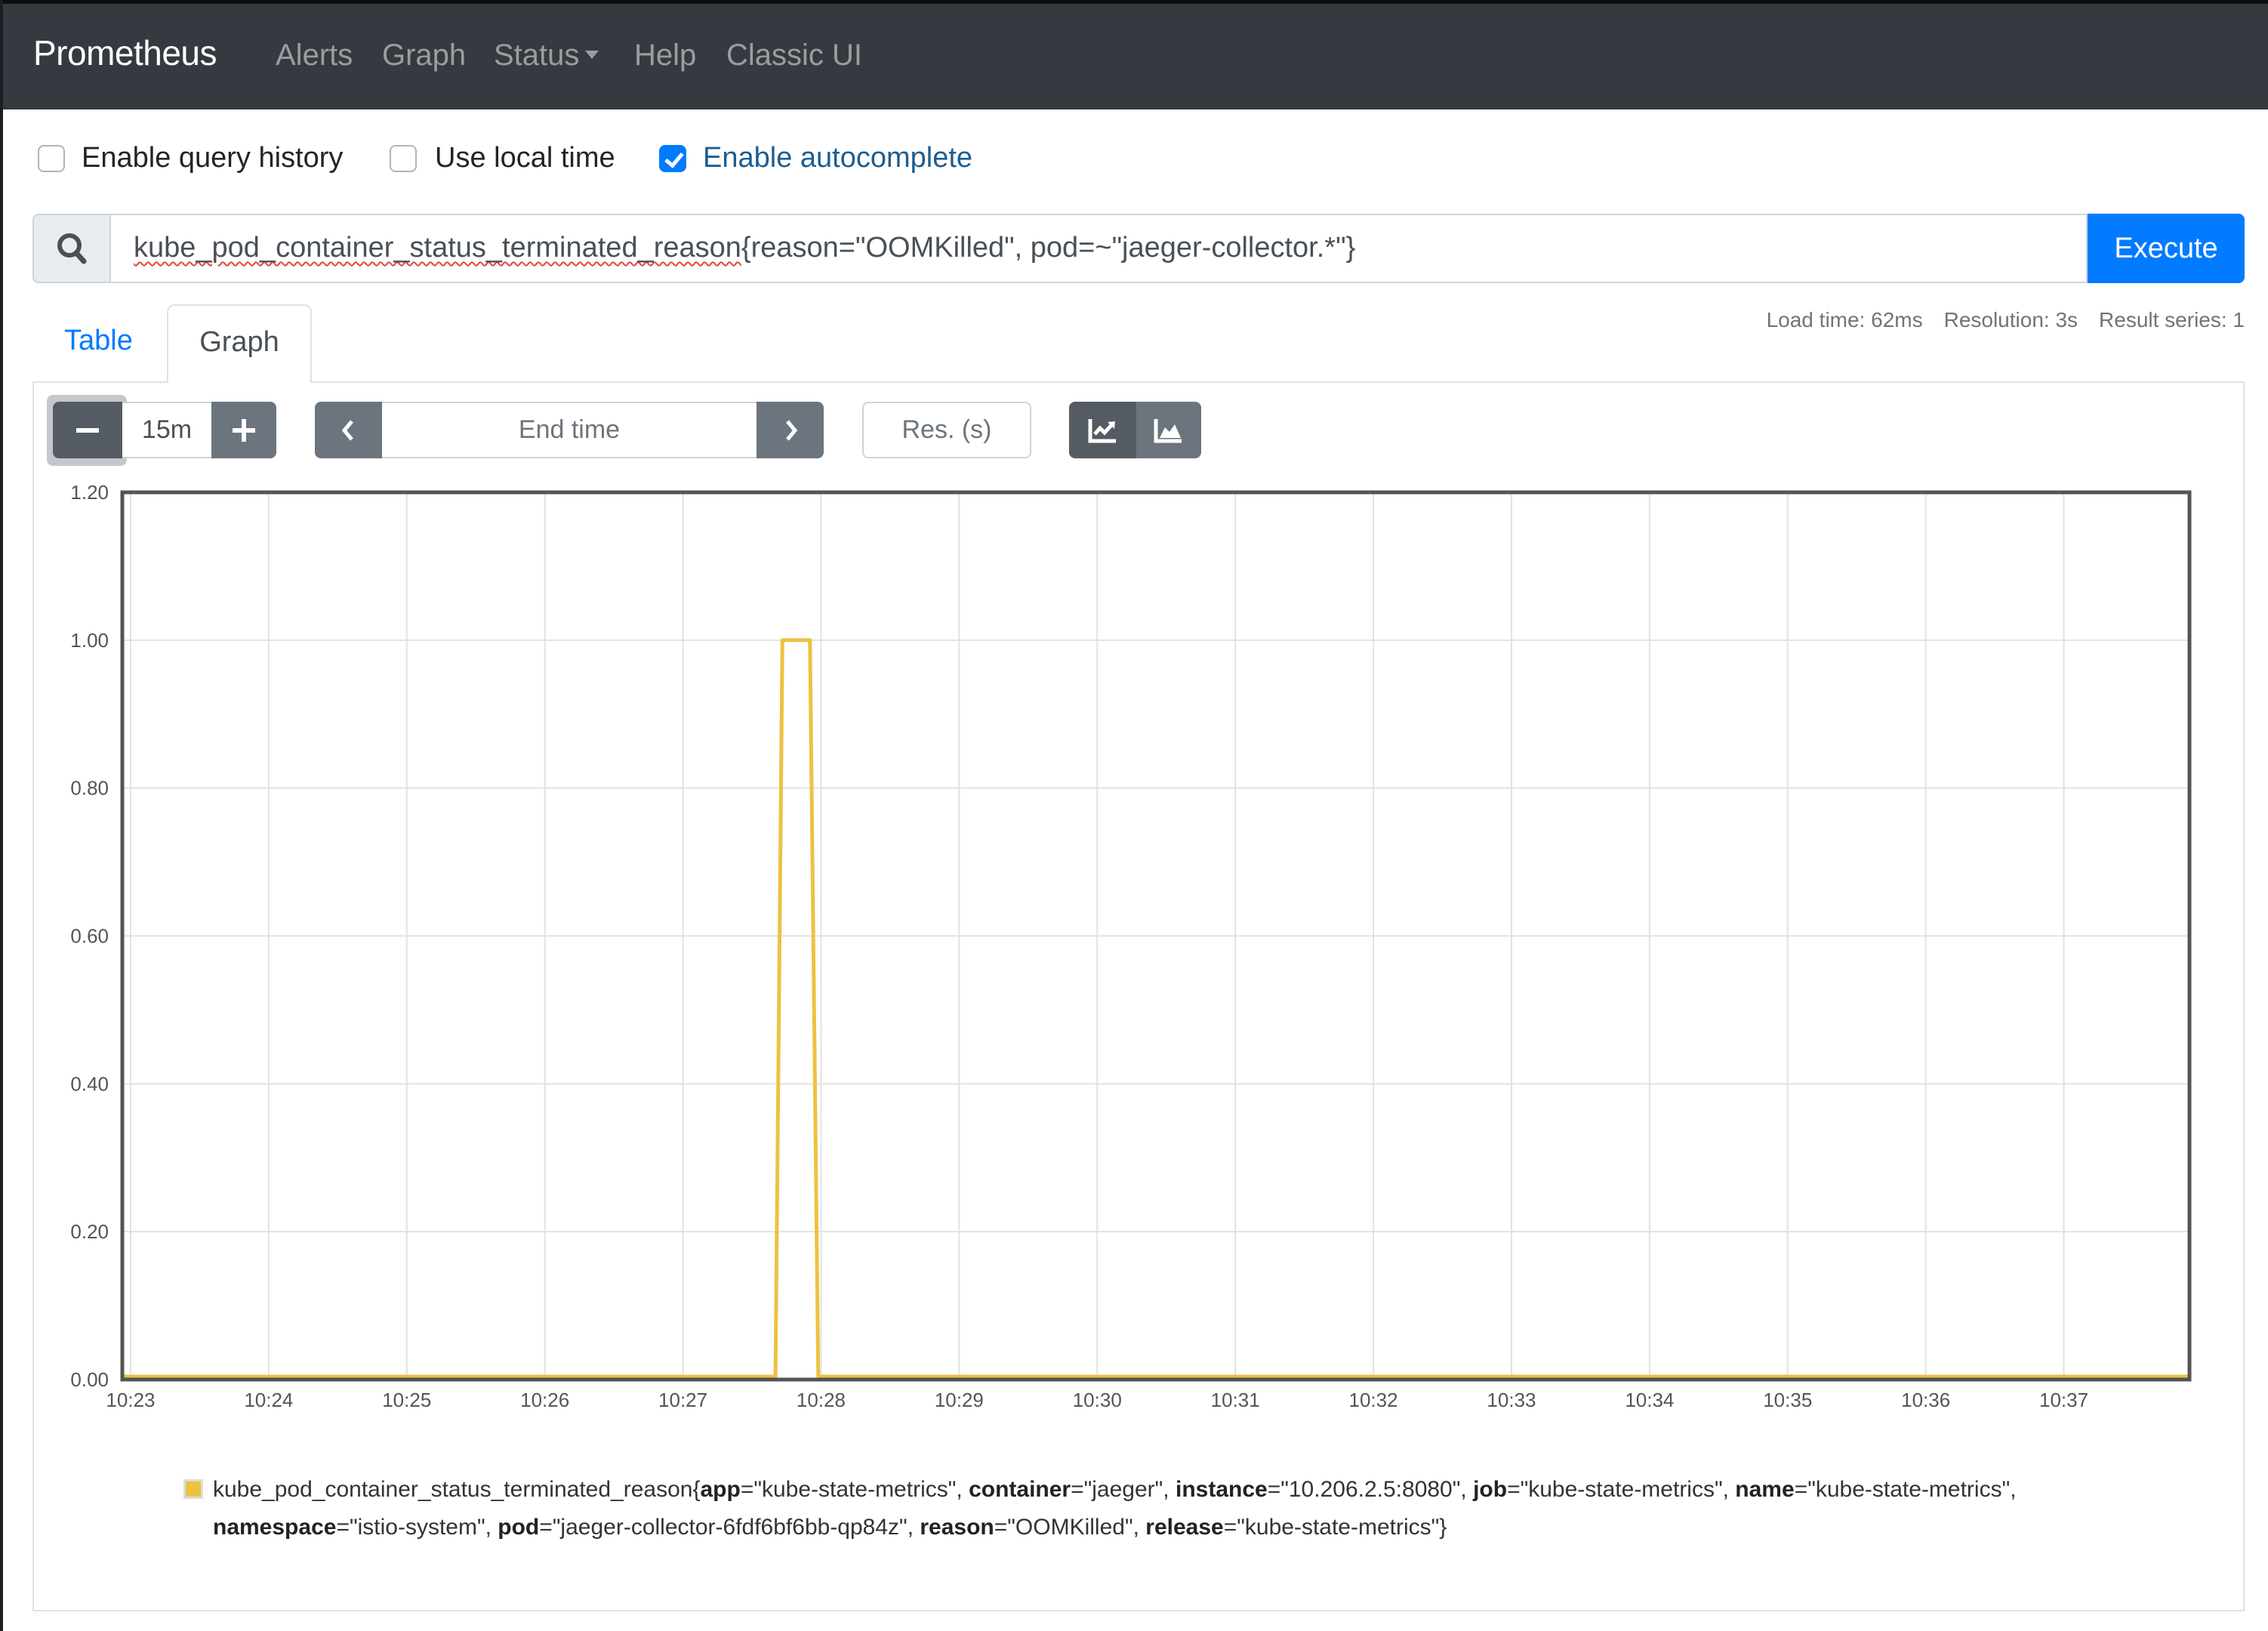 The height and width of the screenshot is (1631, 2268). Describe the element at coordinates (519, 1527) in the screenshot. I see `legend-label-key: pod` at that location.